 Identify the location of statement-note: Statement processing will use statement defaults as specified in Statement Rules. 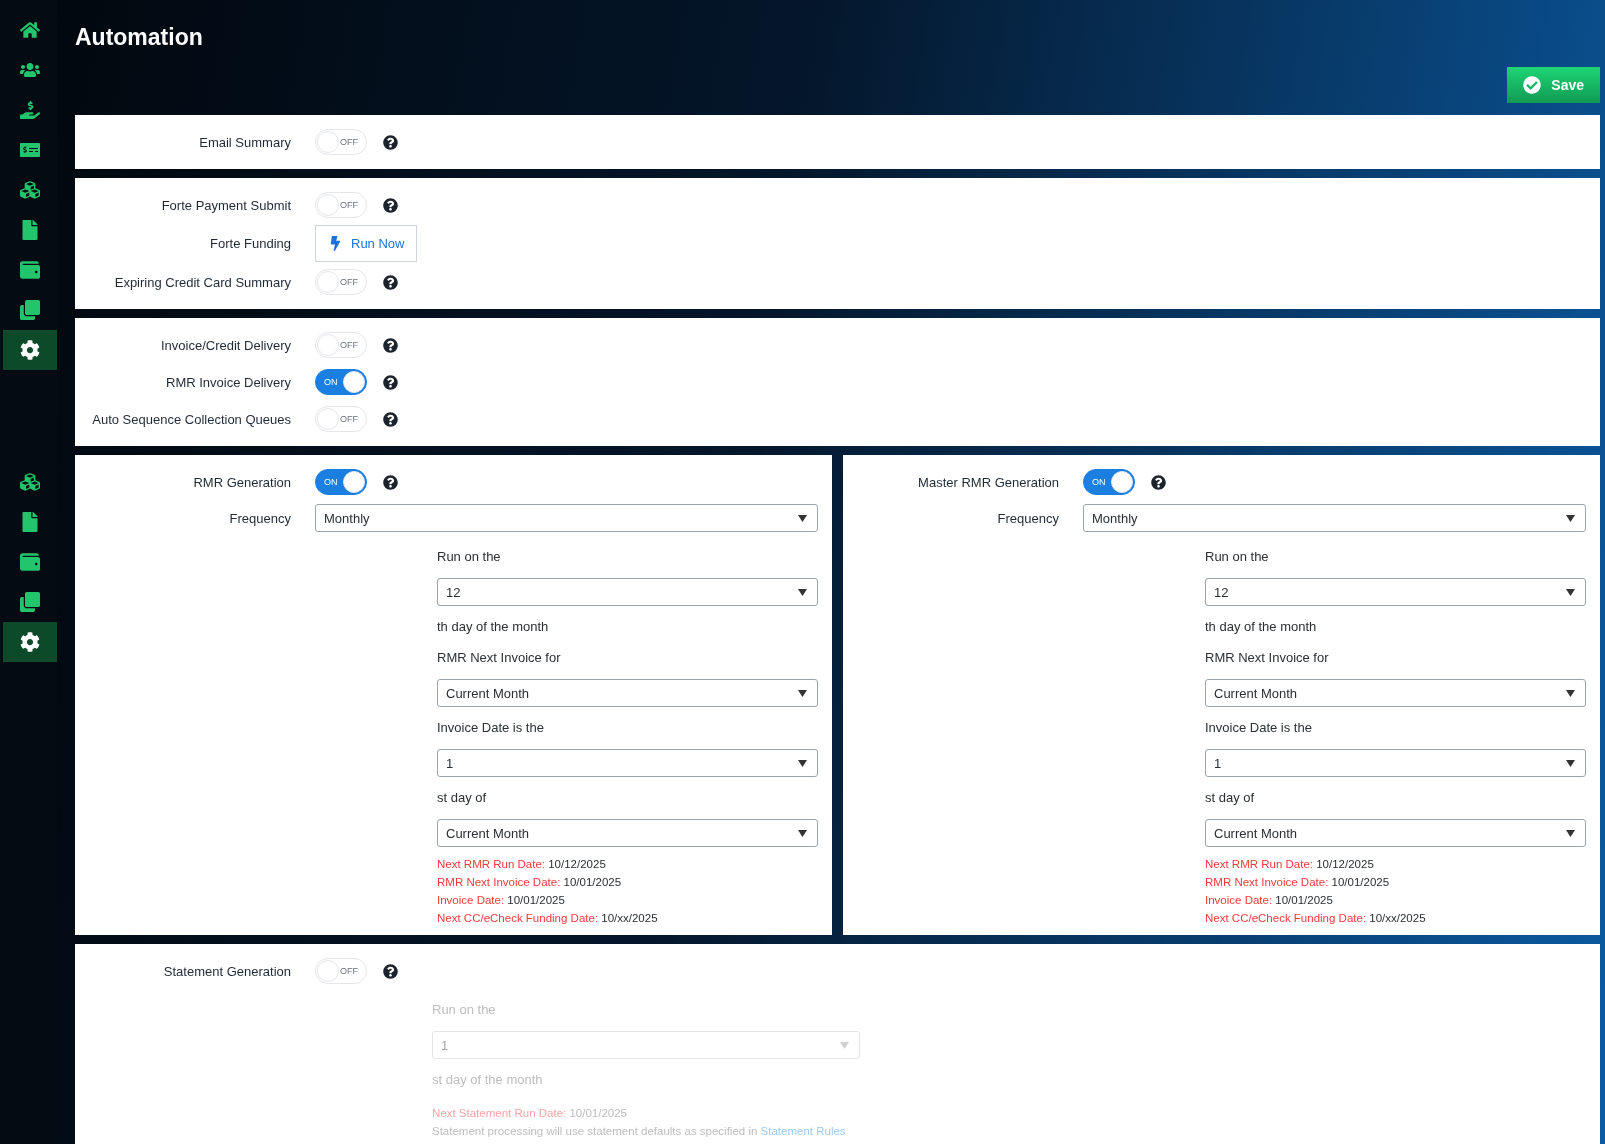
(639, 1131).